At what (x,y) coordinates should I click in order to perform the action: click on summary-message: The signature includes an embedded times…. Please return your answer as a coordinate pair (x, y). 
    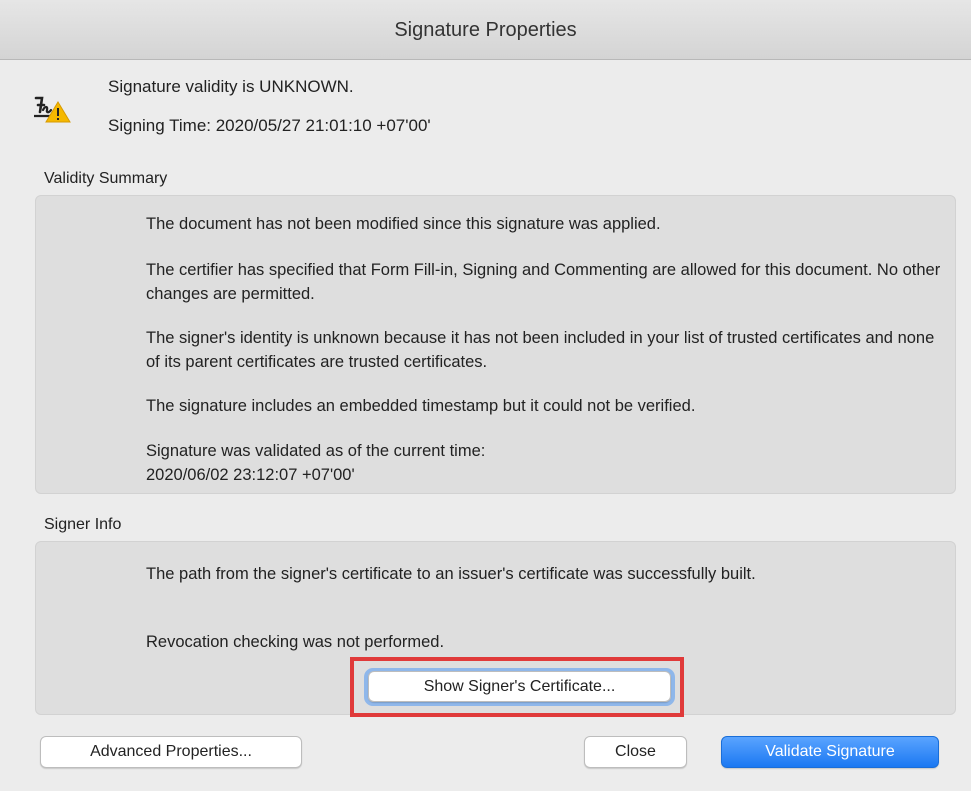
    Looking at the image, I should click on (421, 406).